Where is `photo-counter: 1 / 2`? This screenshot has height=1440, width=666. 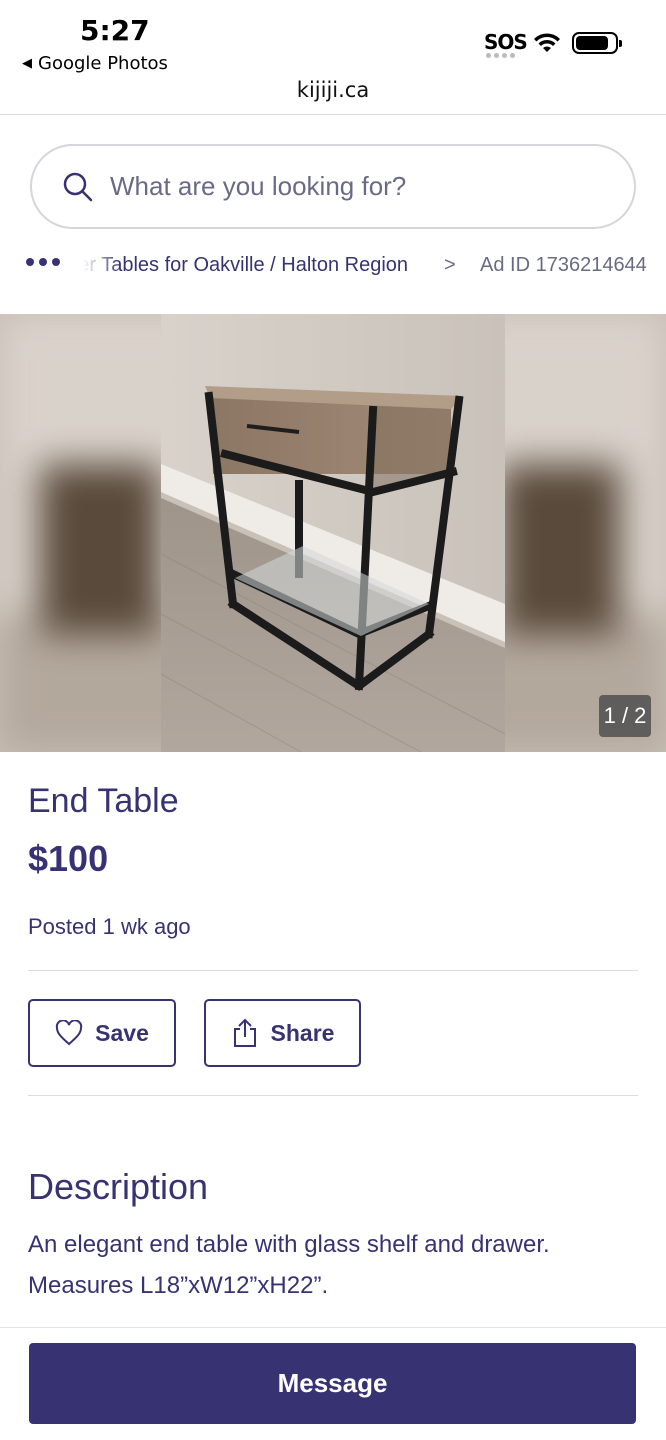
photo-counter: 1 / 2 is located at coordinates (625, 716).